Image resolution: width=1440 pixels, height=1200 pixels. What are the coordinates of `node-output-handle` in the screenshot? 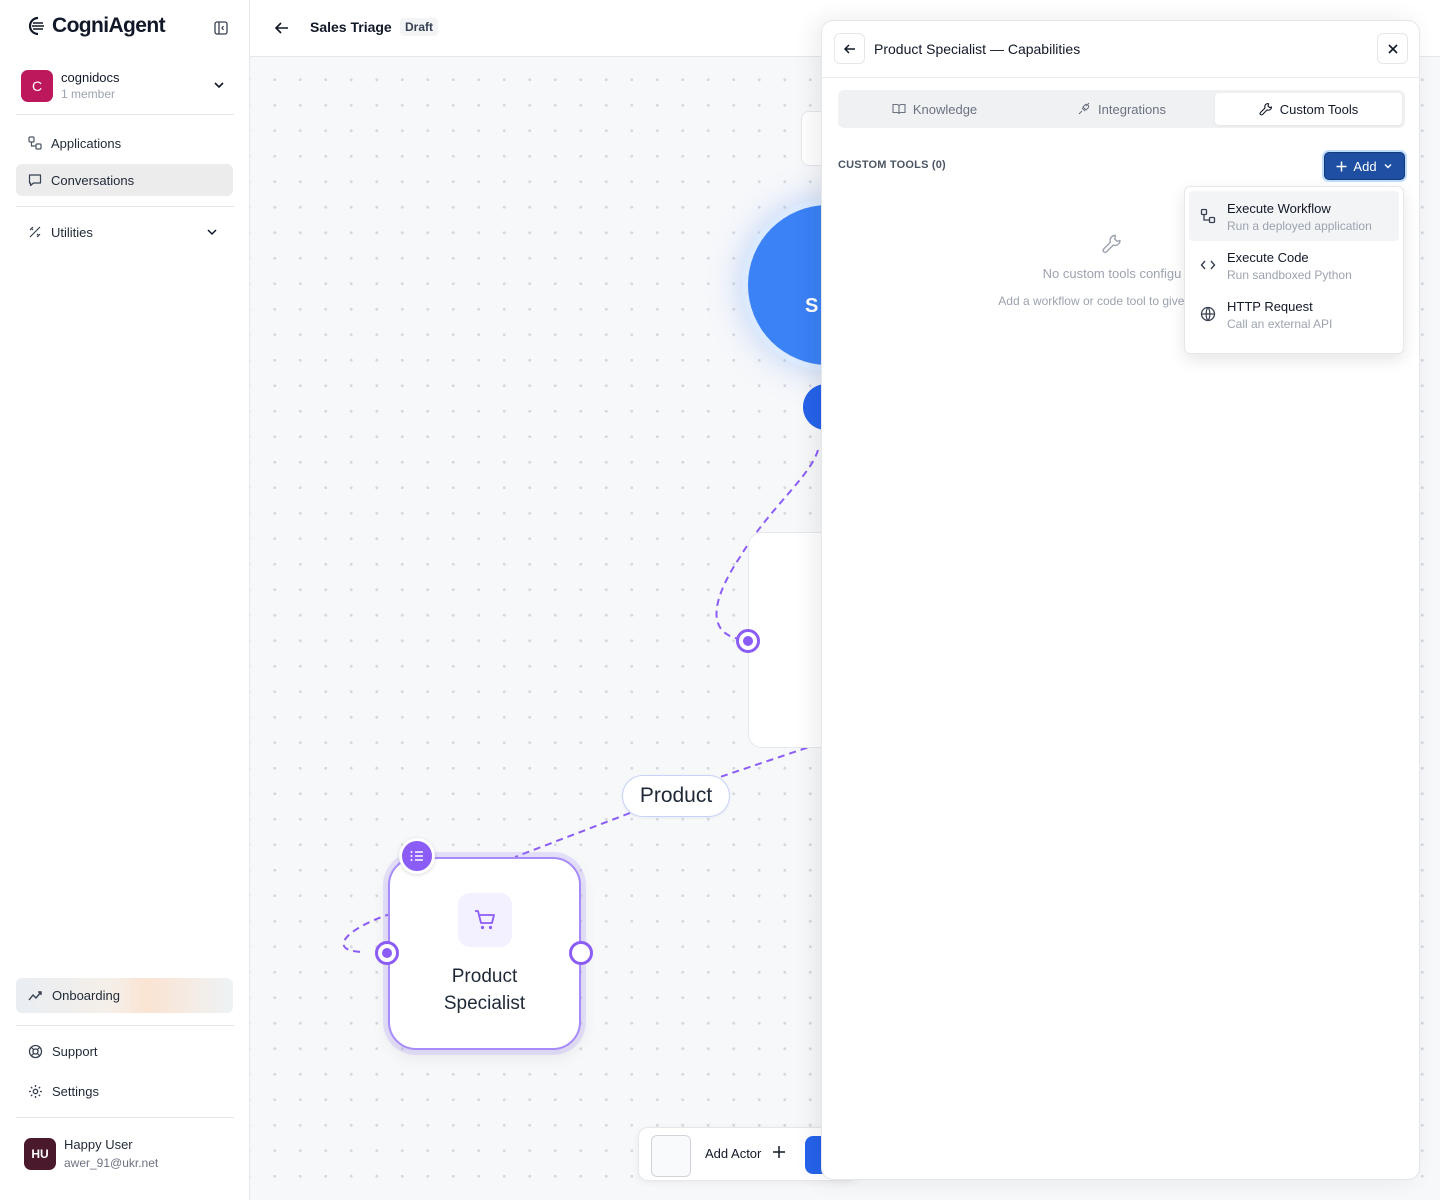 It's located at (581, 953).